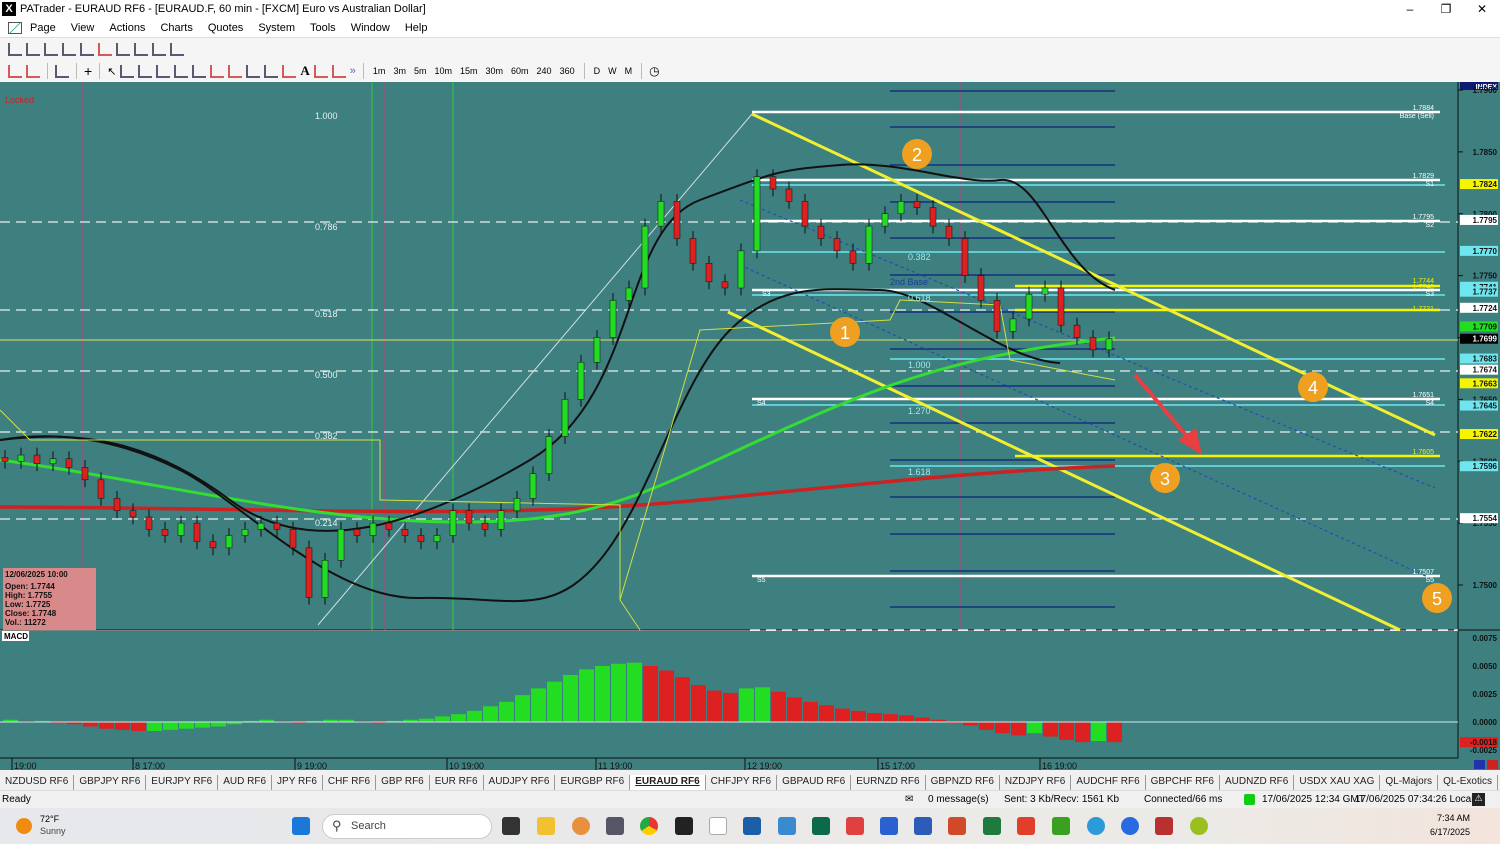 The image size is (1500, 844). Describe the element at coordinates (420, 71) in the screenshot. I see `timeframe-5m: 5m` at that location.